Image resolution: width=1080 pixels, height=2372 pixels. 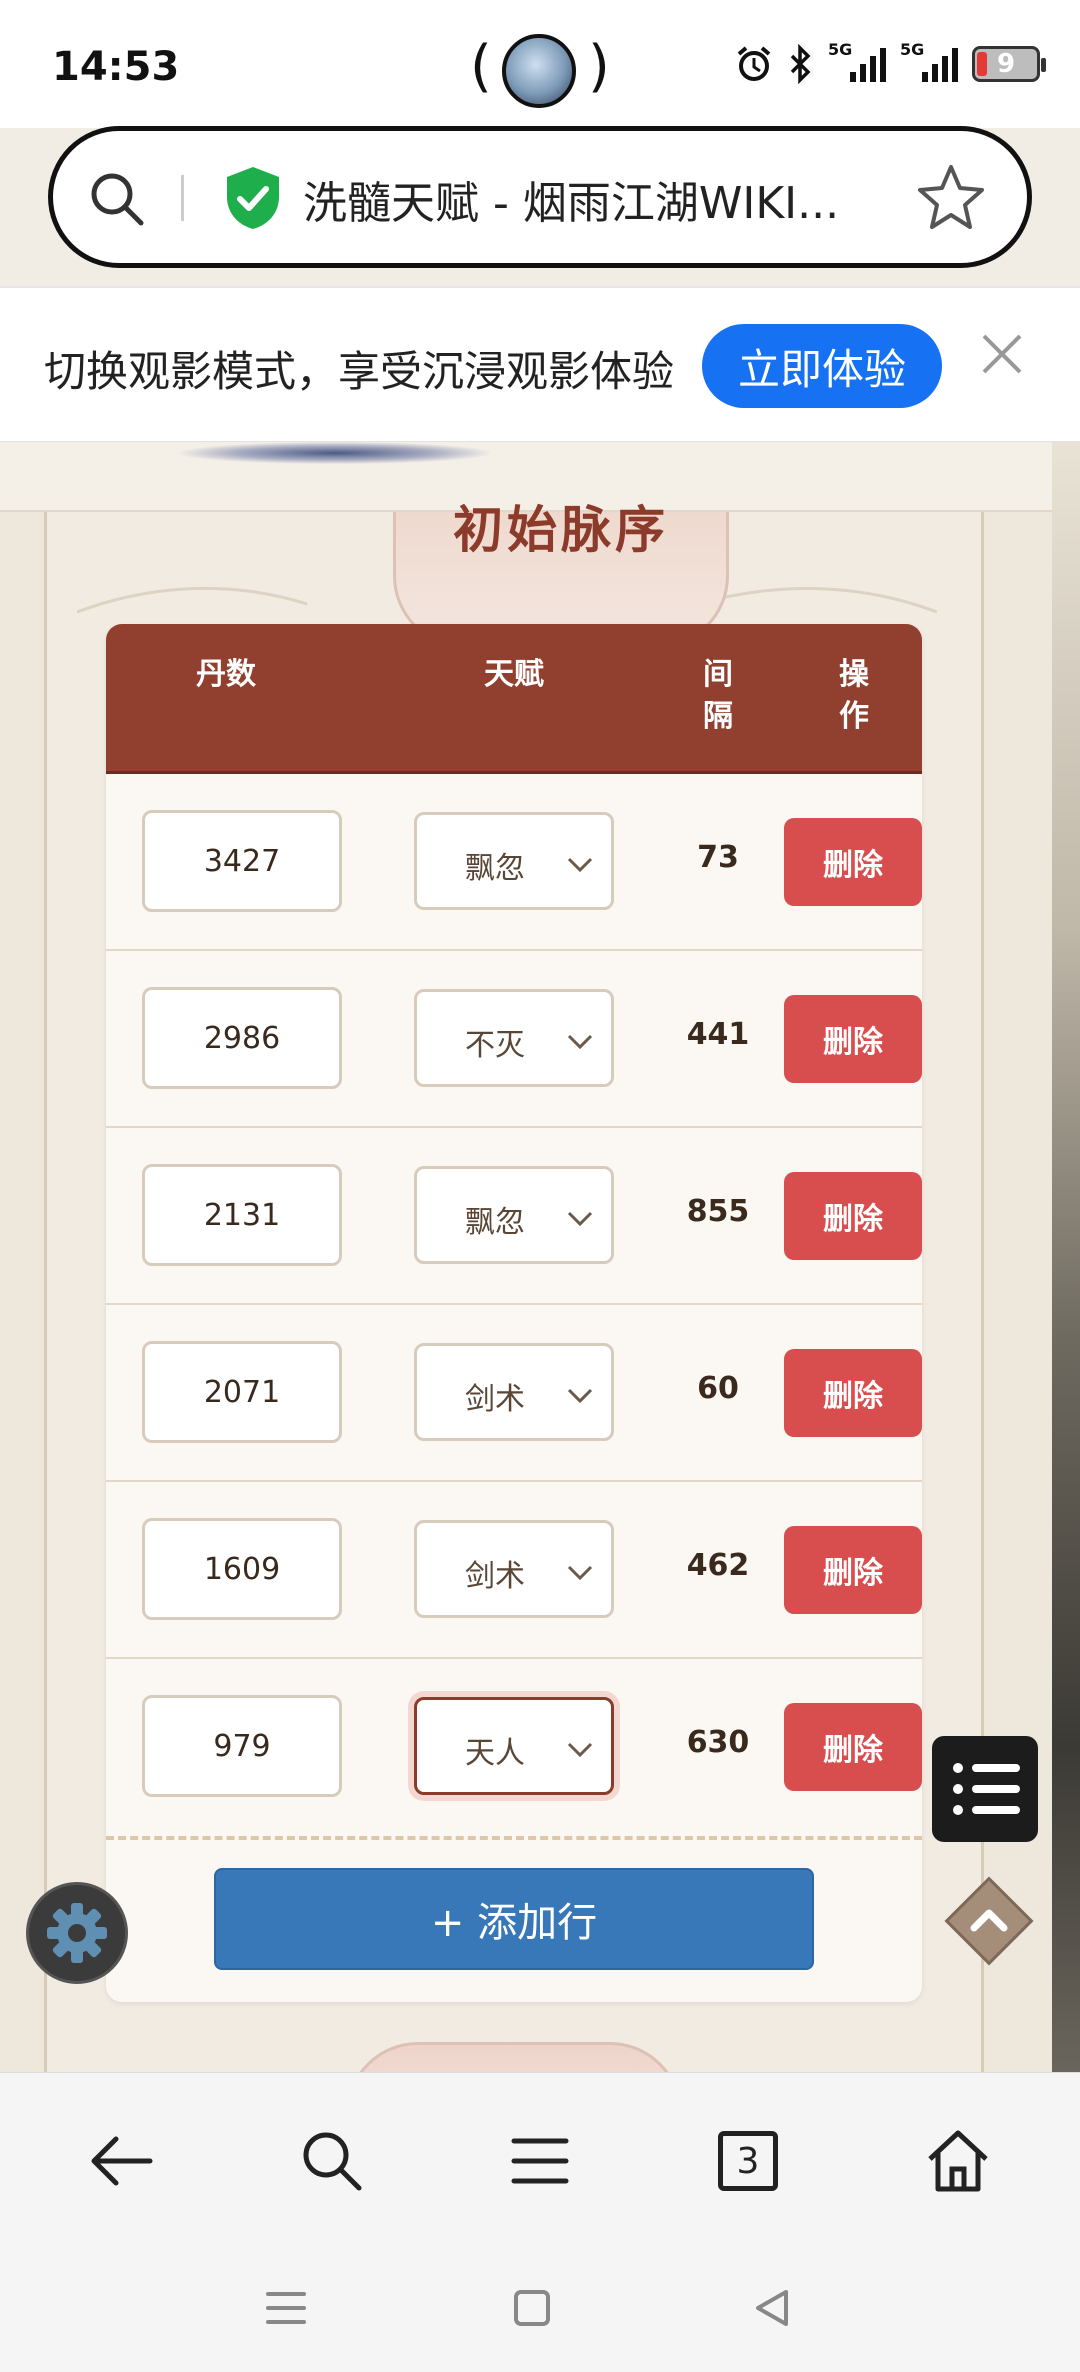 I want to click on gear-icon, so click(x=77, y=1933).